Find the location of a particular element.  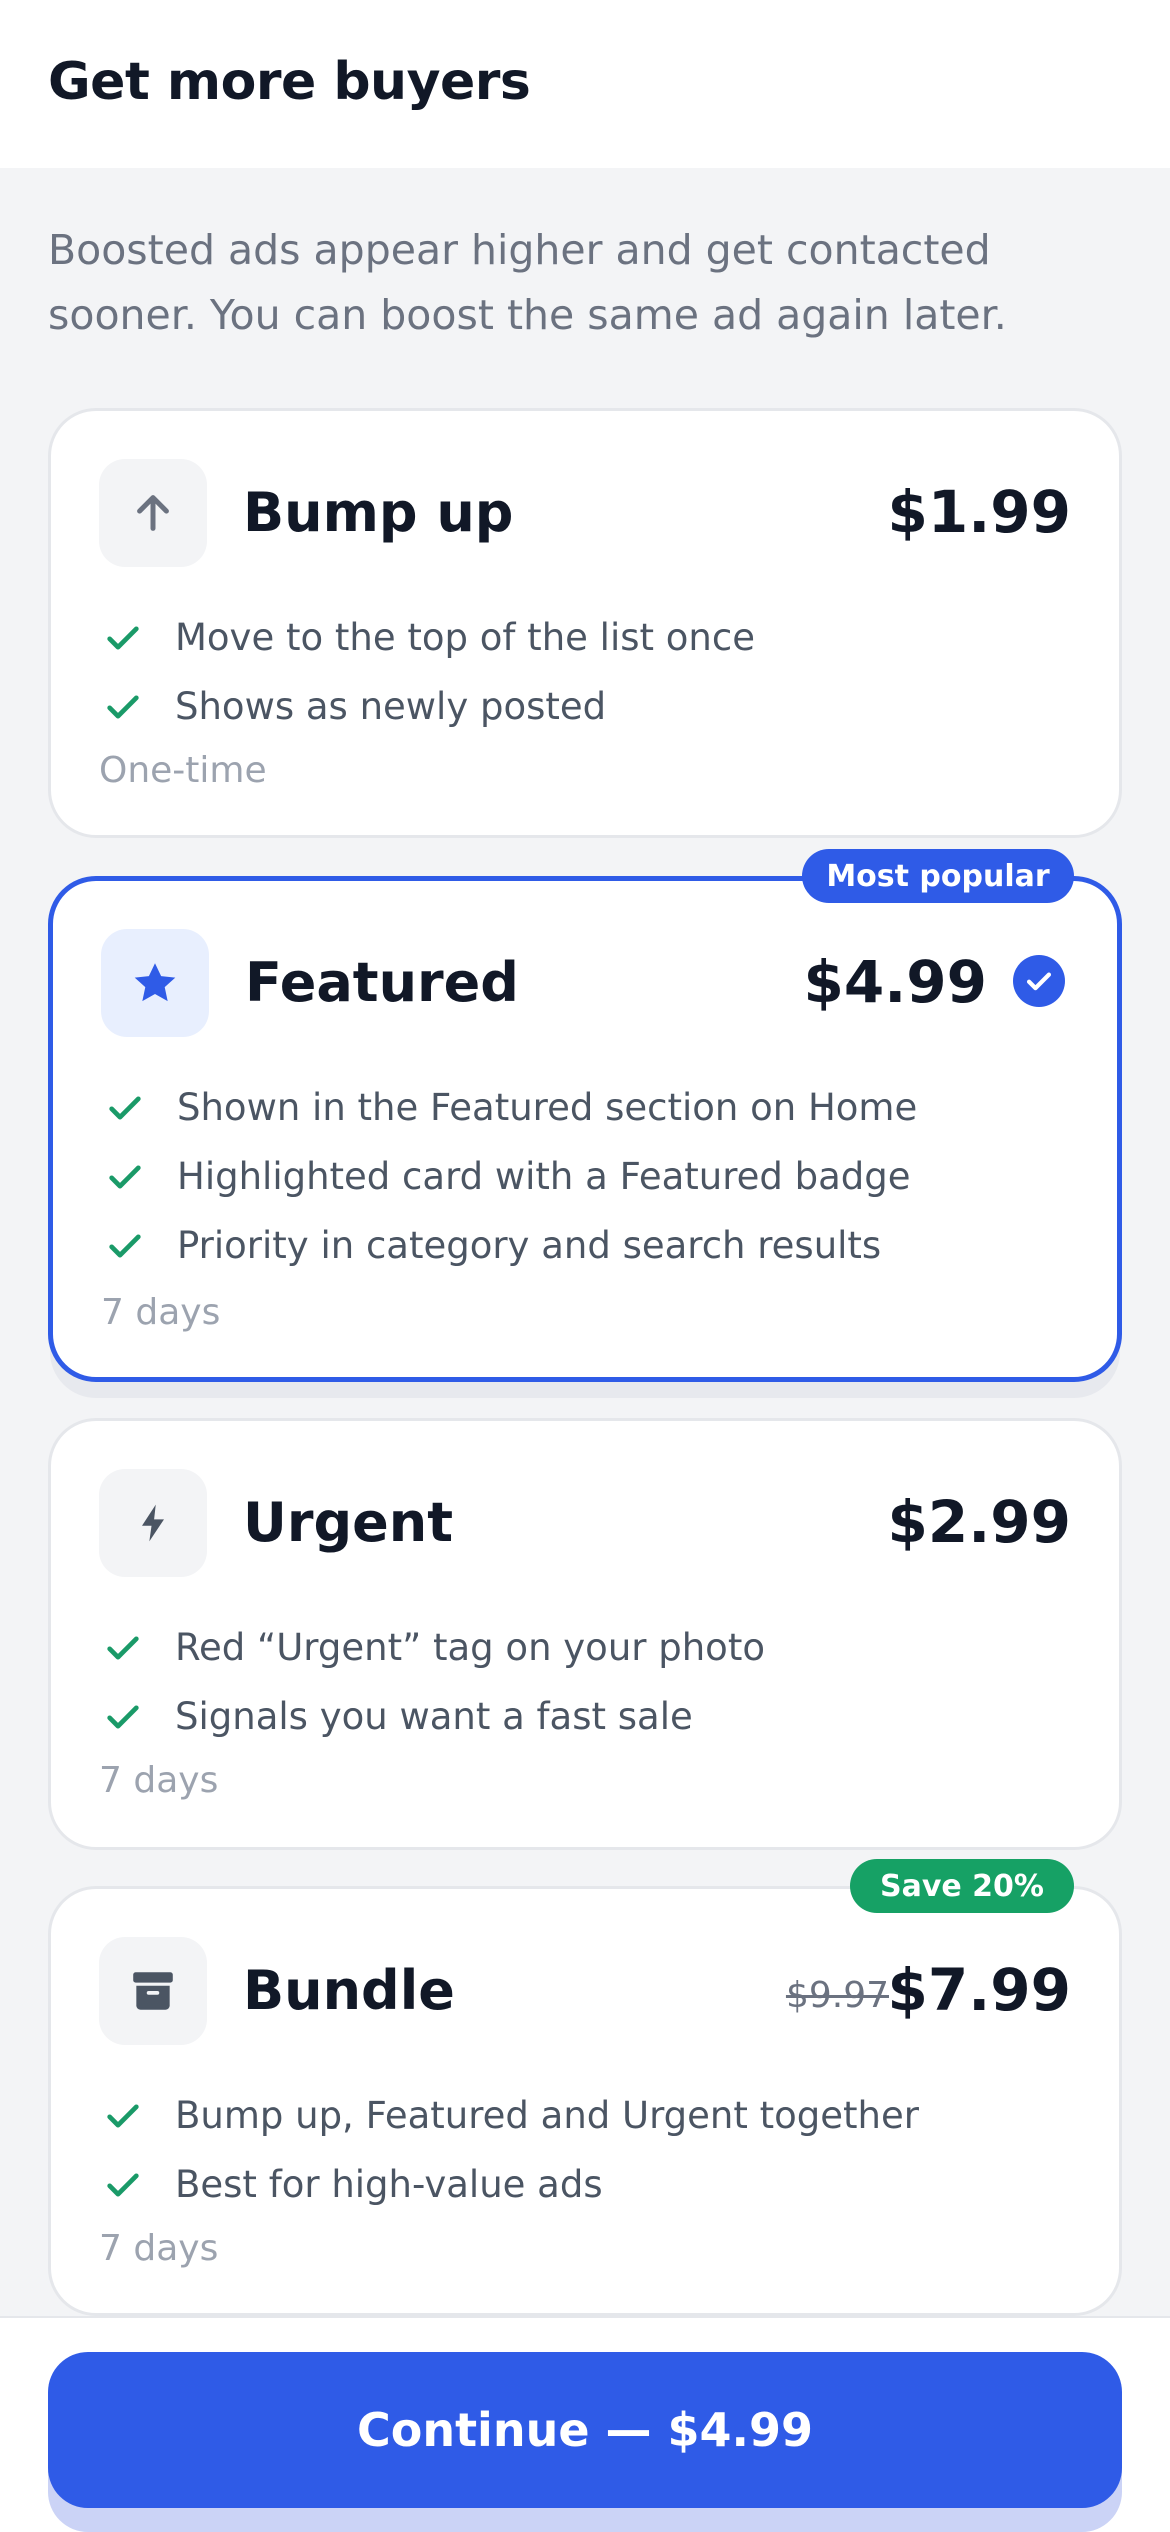

feature-item: Signals you want a fast sale is located at coordinates (434, 1716).